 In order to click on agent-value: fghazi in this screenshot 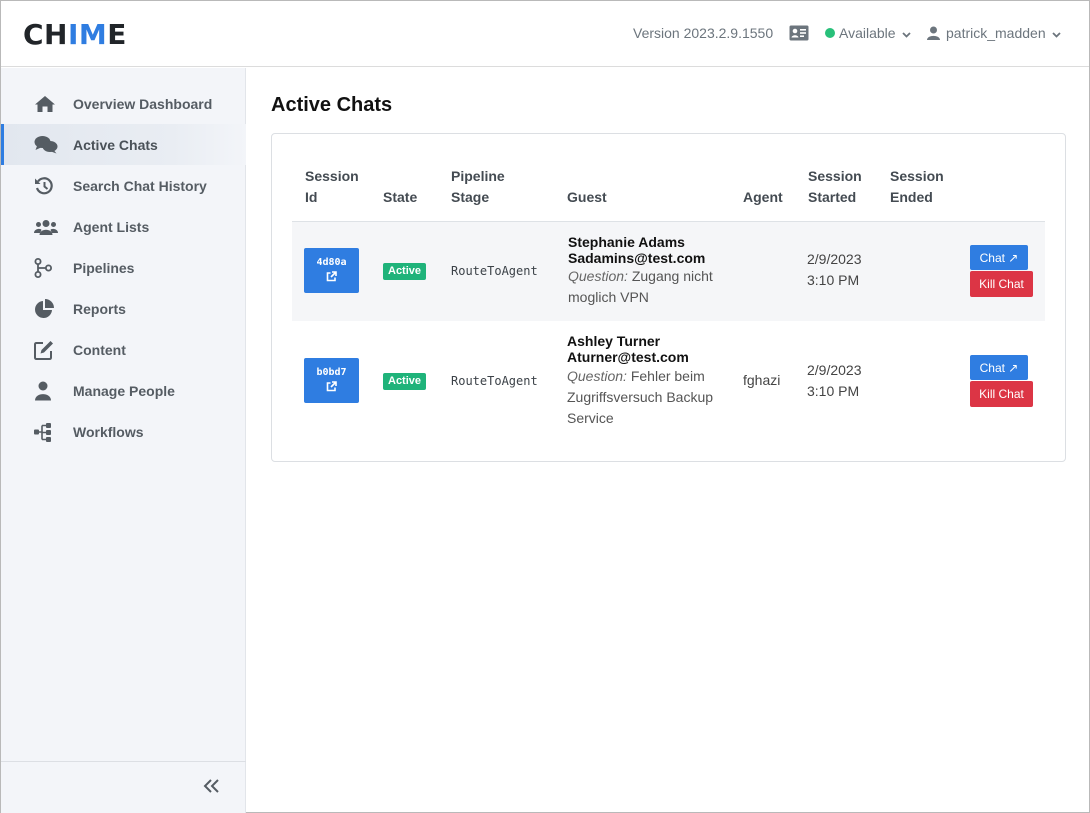, I will do `click(762, 380)`.